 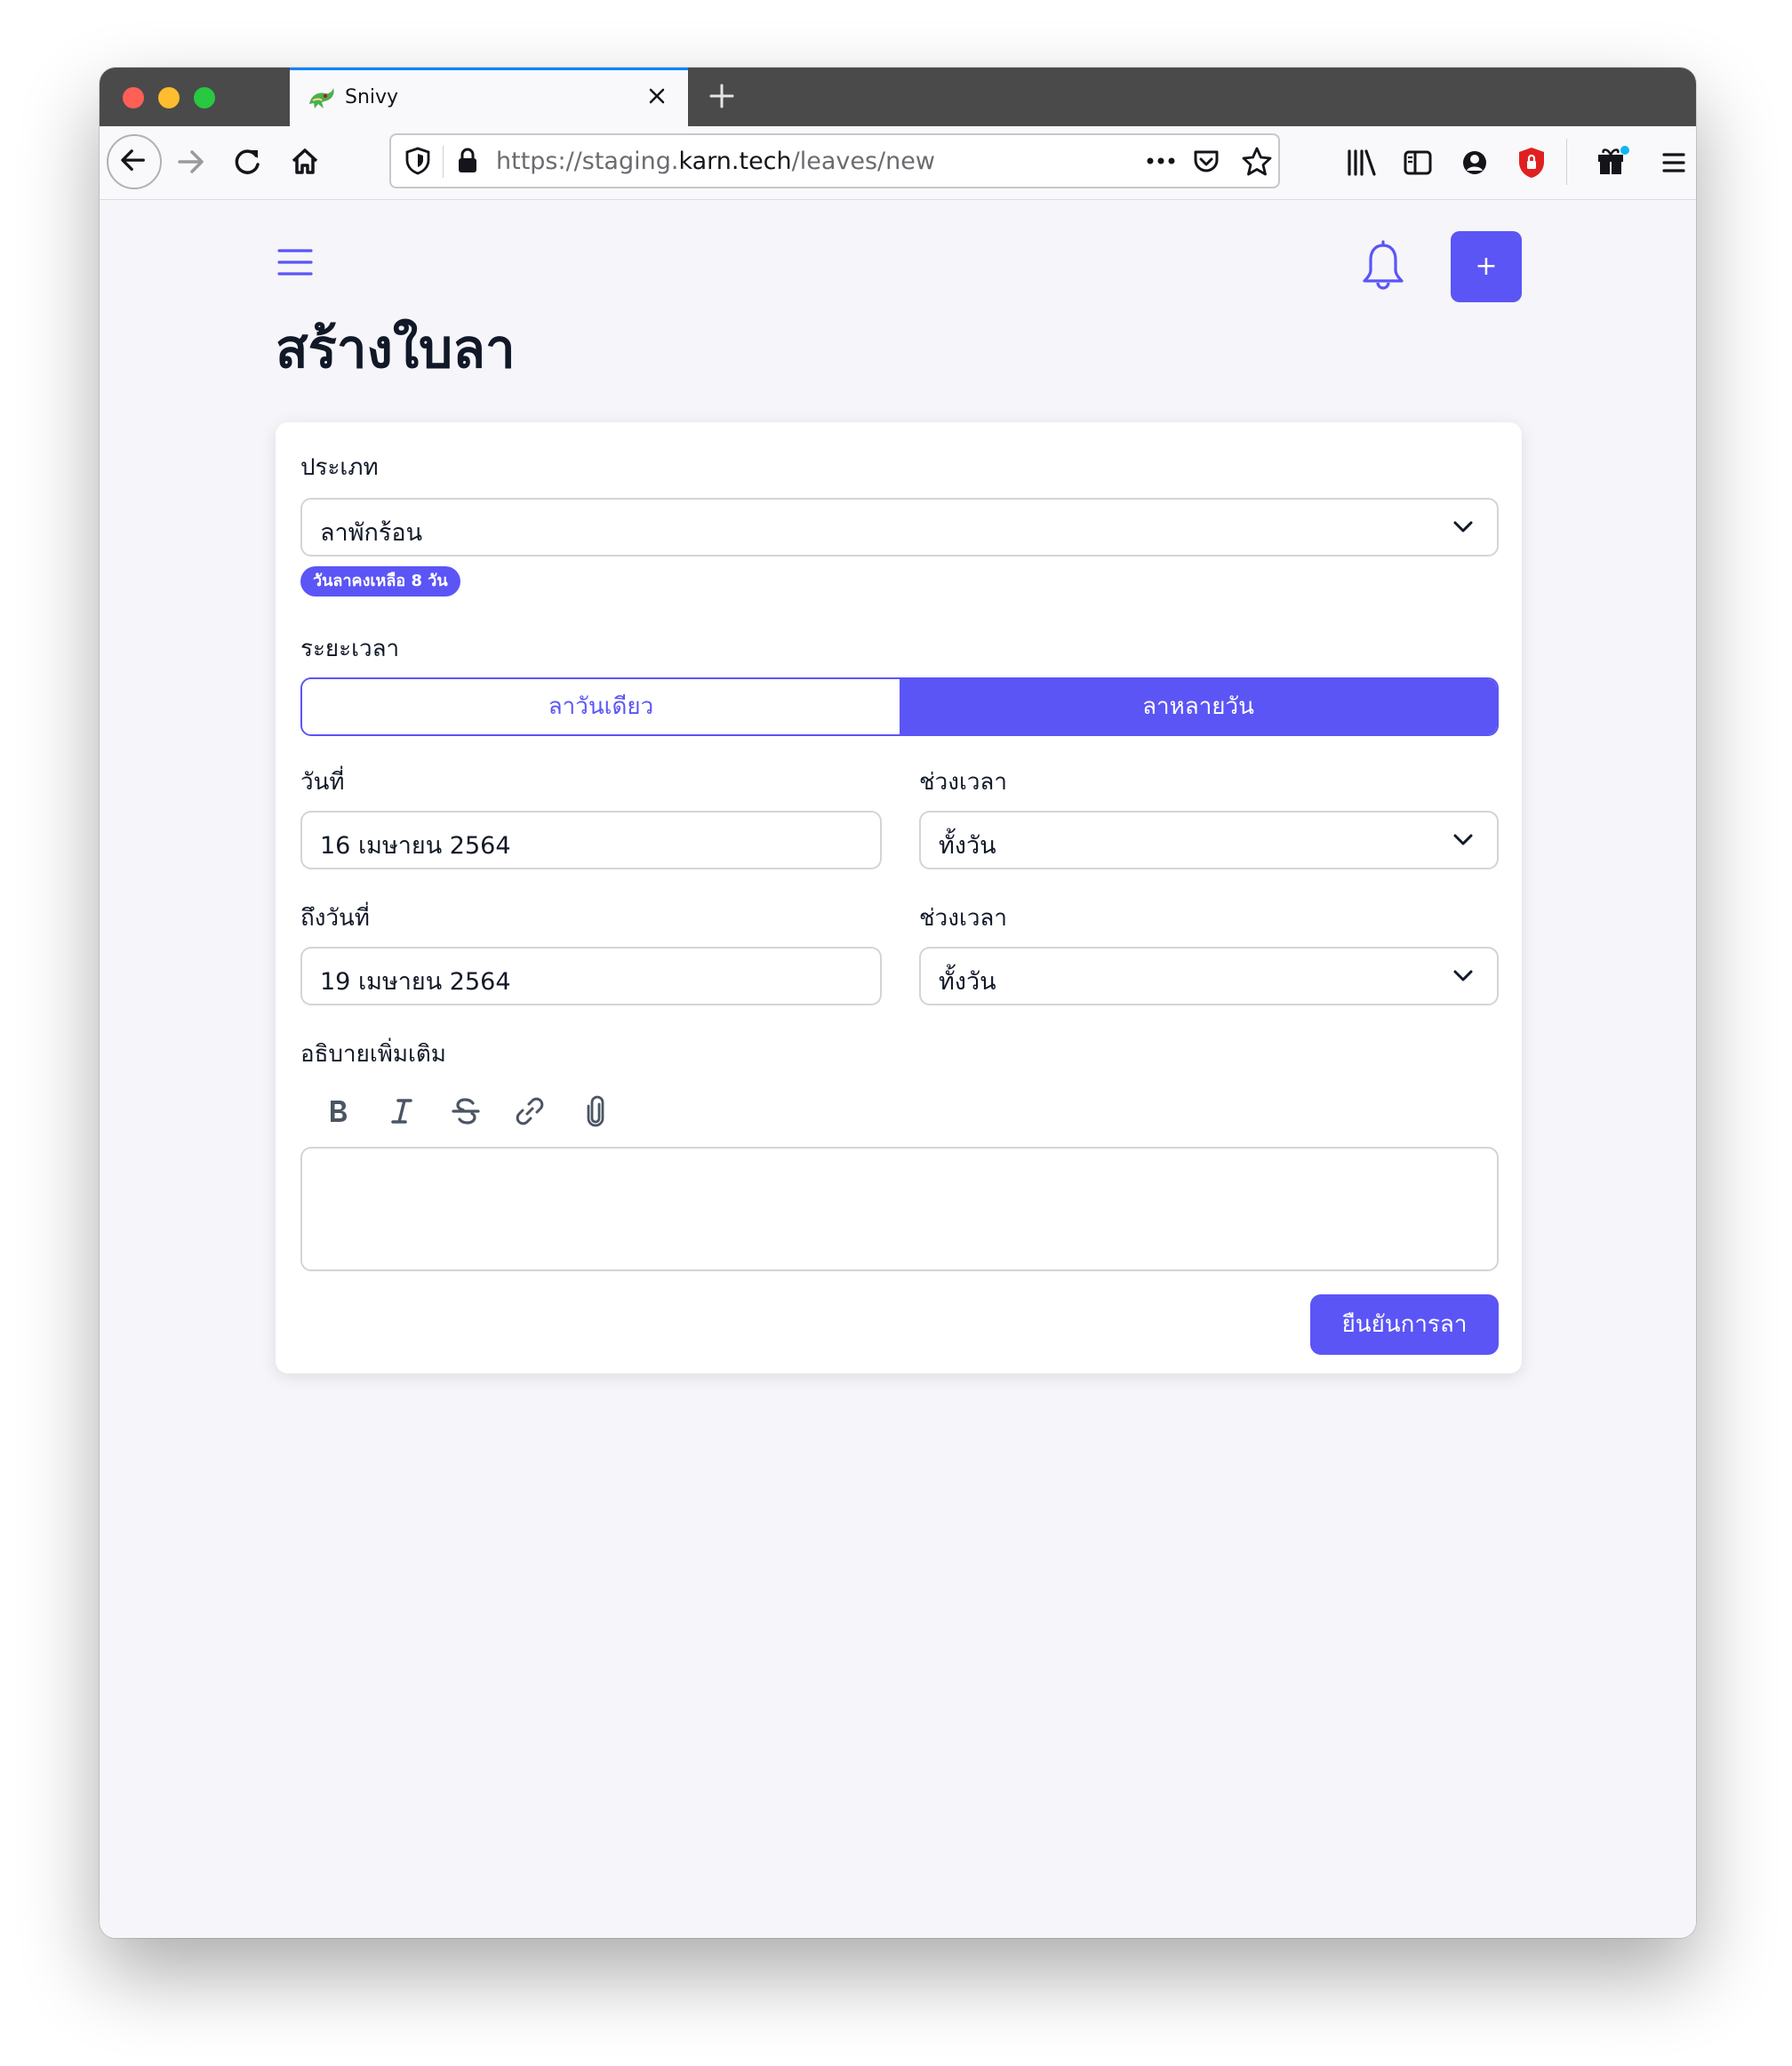 What do you see at coordinates (898, 97) in the screenshot?
I see `tab-bar: Snivy` at bounding box center [898, 97].